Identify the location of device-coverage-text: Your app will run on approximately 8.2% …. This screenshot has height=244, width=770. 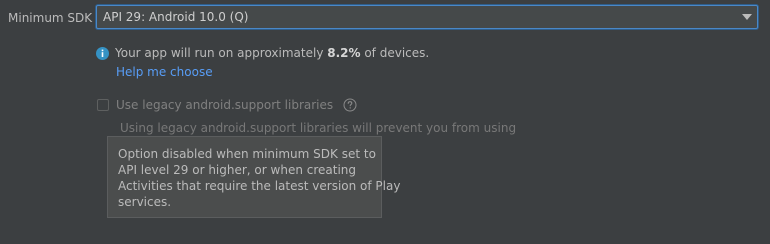
(272, 53).